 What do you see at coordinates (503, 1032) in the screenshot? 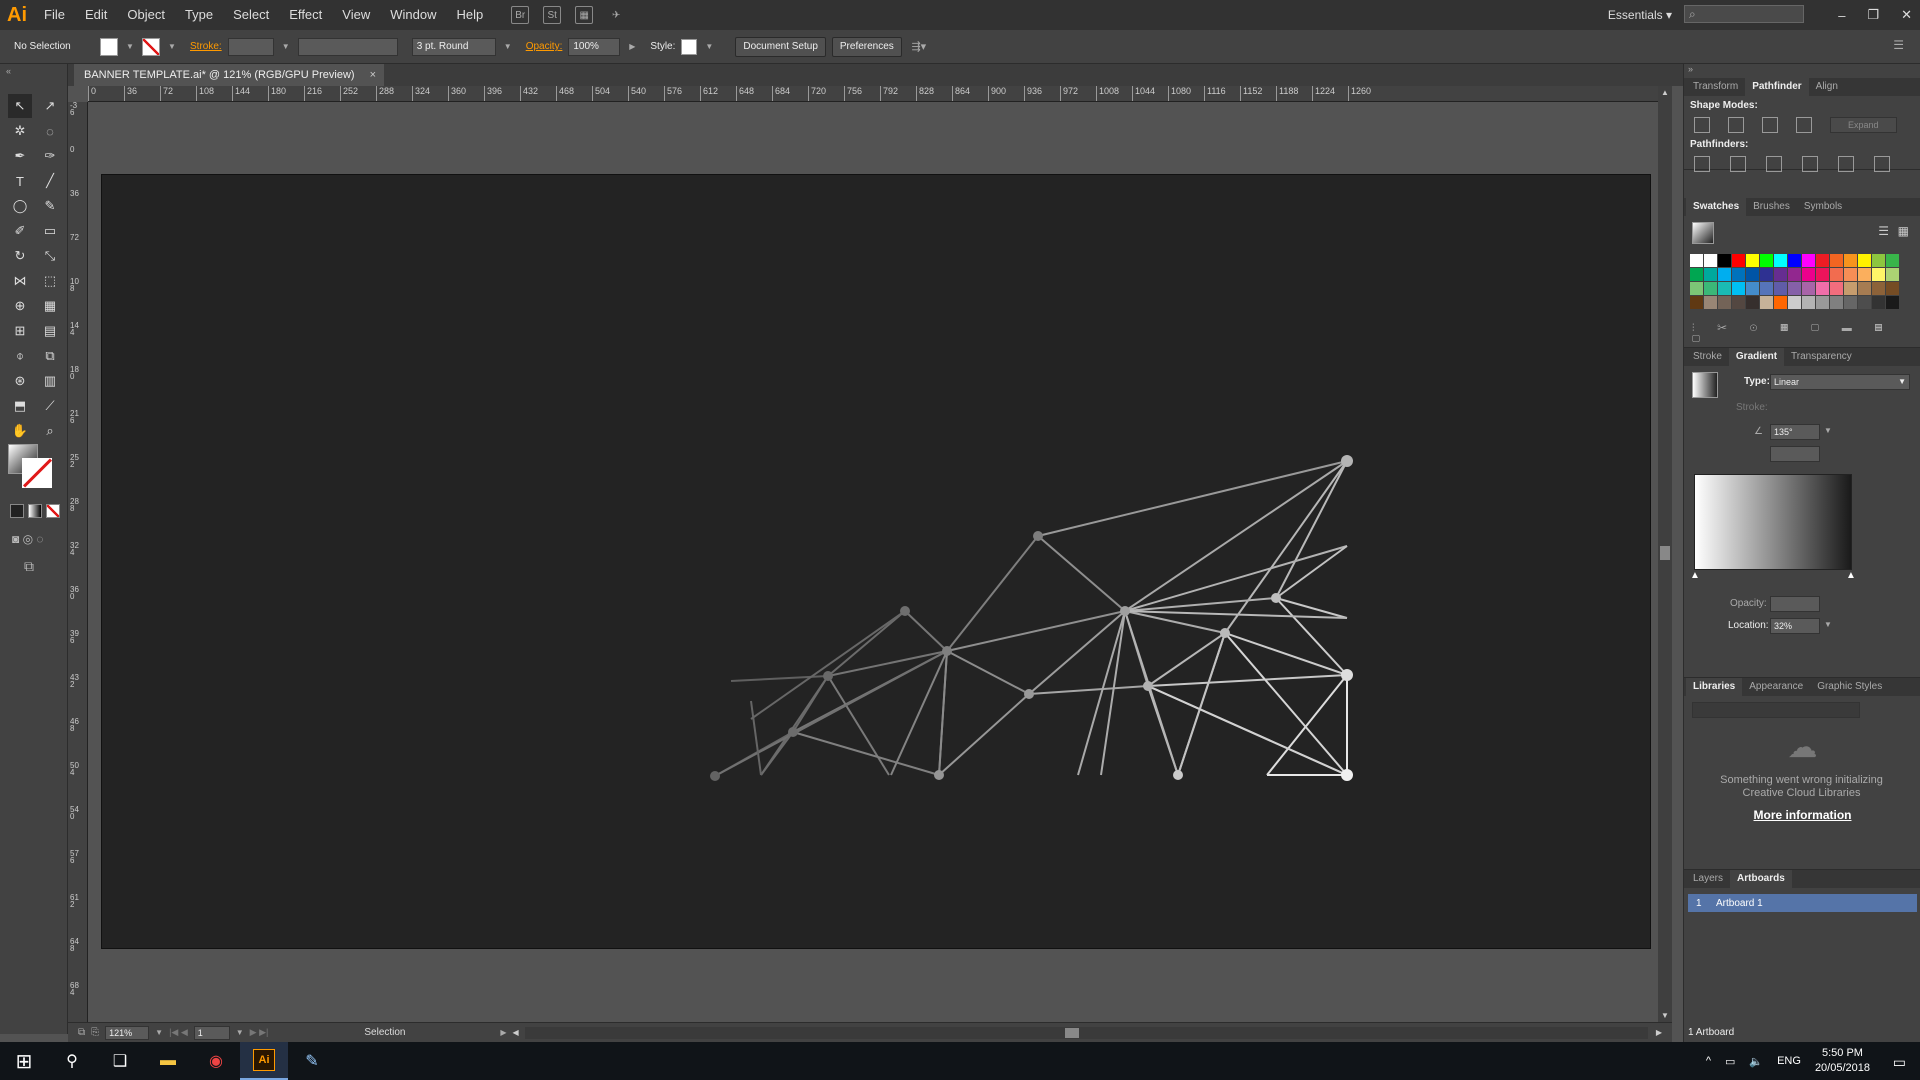
I see `chevron-right-icon: ▶` at bounding box center [503, 1032].